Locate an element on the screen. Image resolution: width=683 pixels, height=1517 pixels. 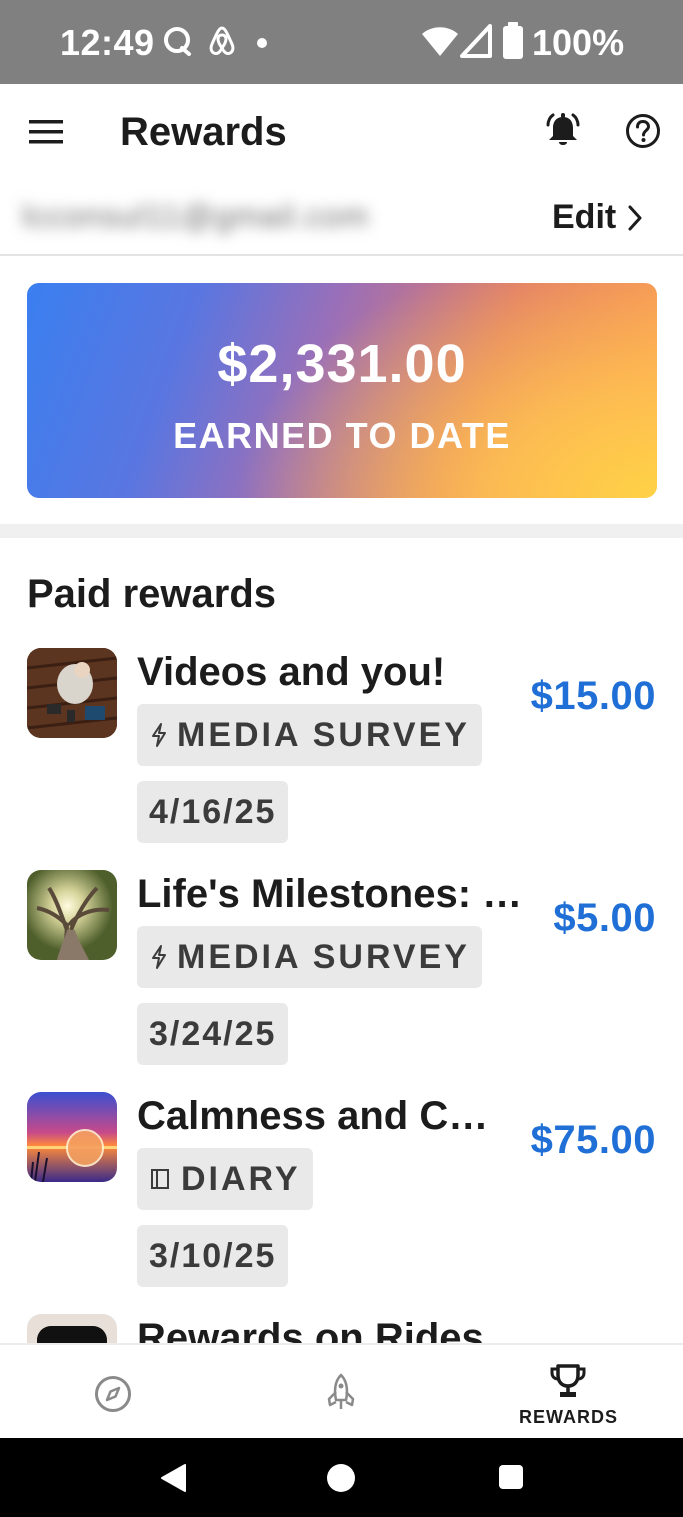
chat-icon is located at coordinates (178, 43).